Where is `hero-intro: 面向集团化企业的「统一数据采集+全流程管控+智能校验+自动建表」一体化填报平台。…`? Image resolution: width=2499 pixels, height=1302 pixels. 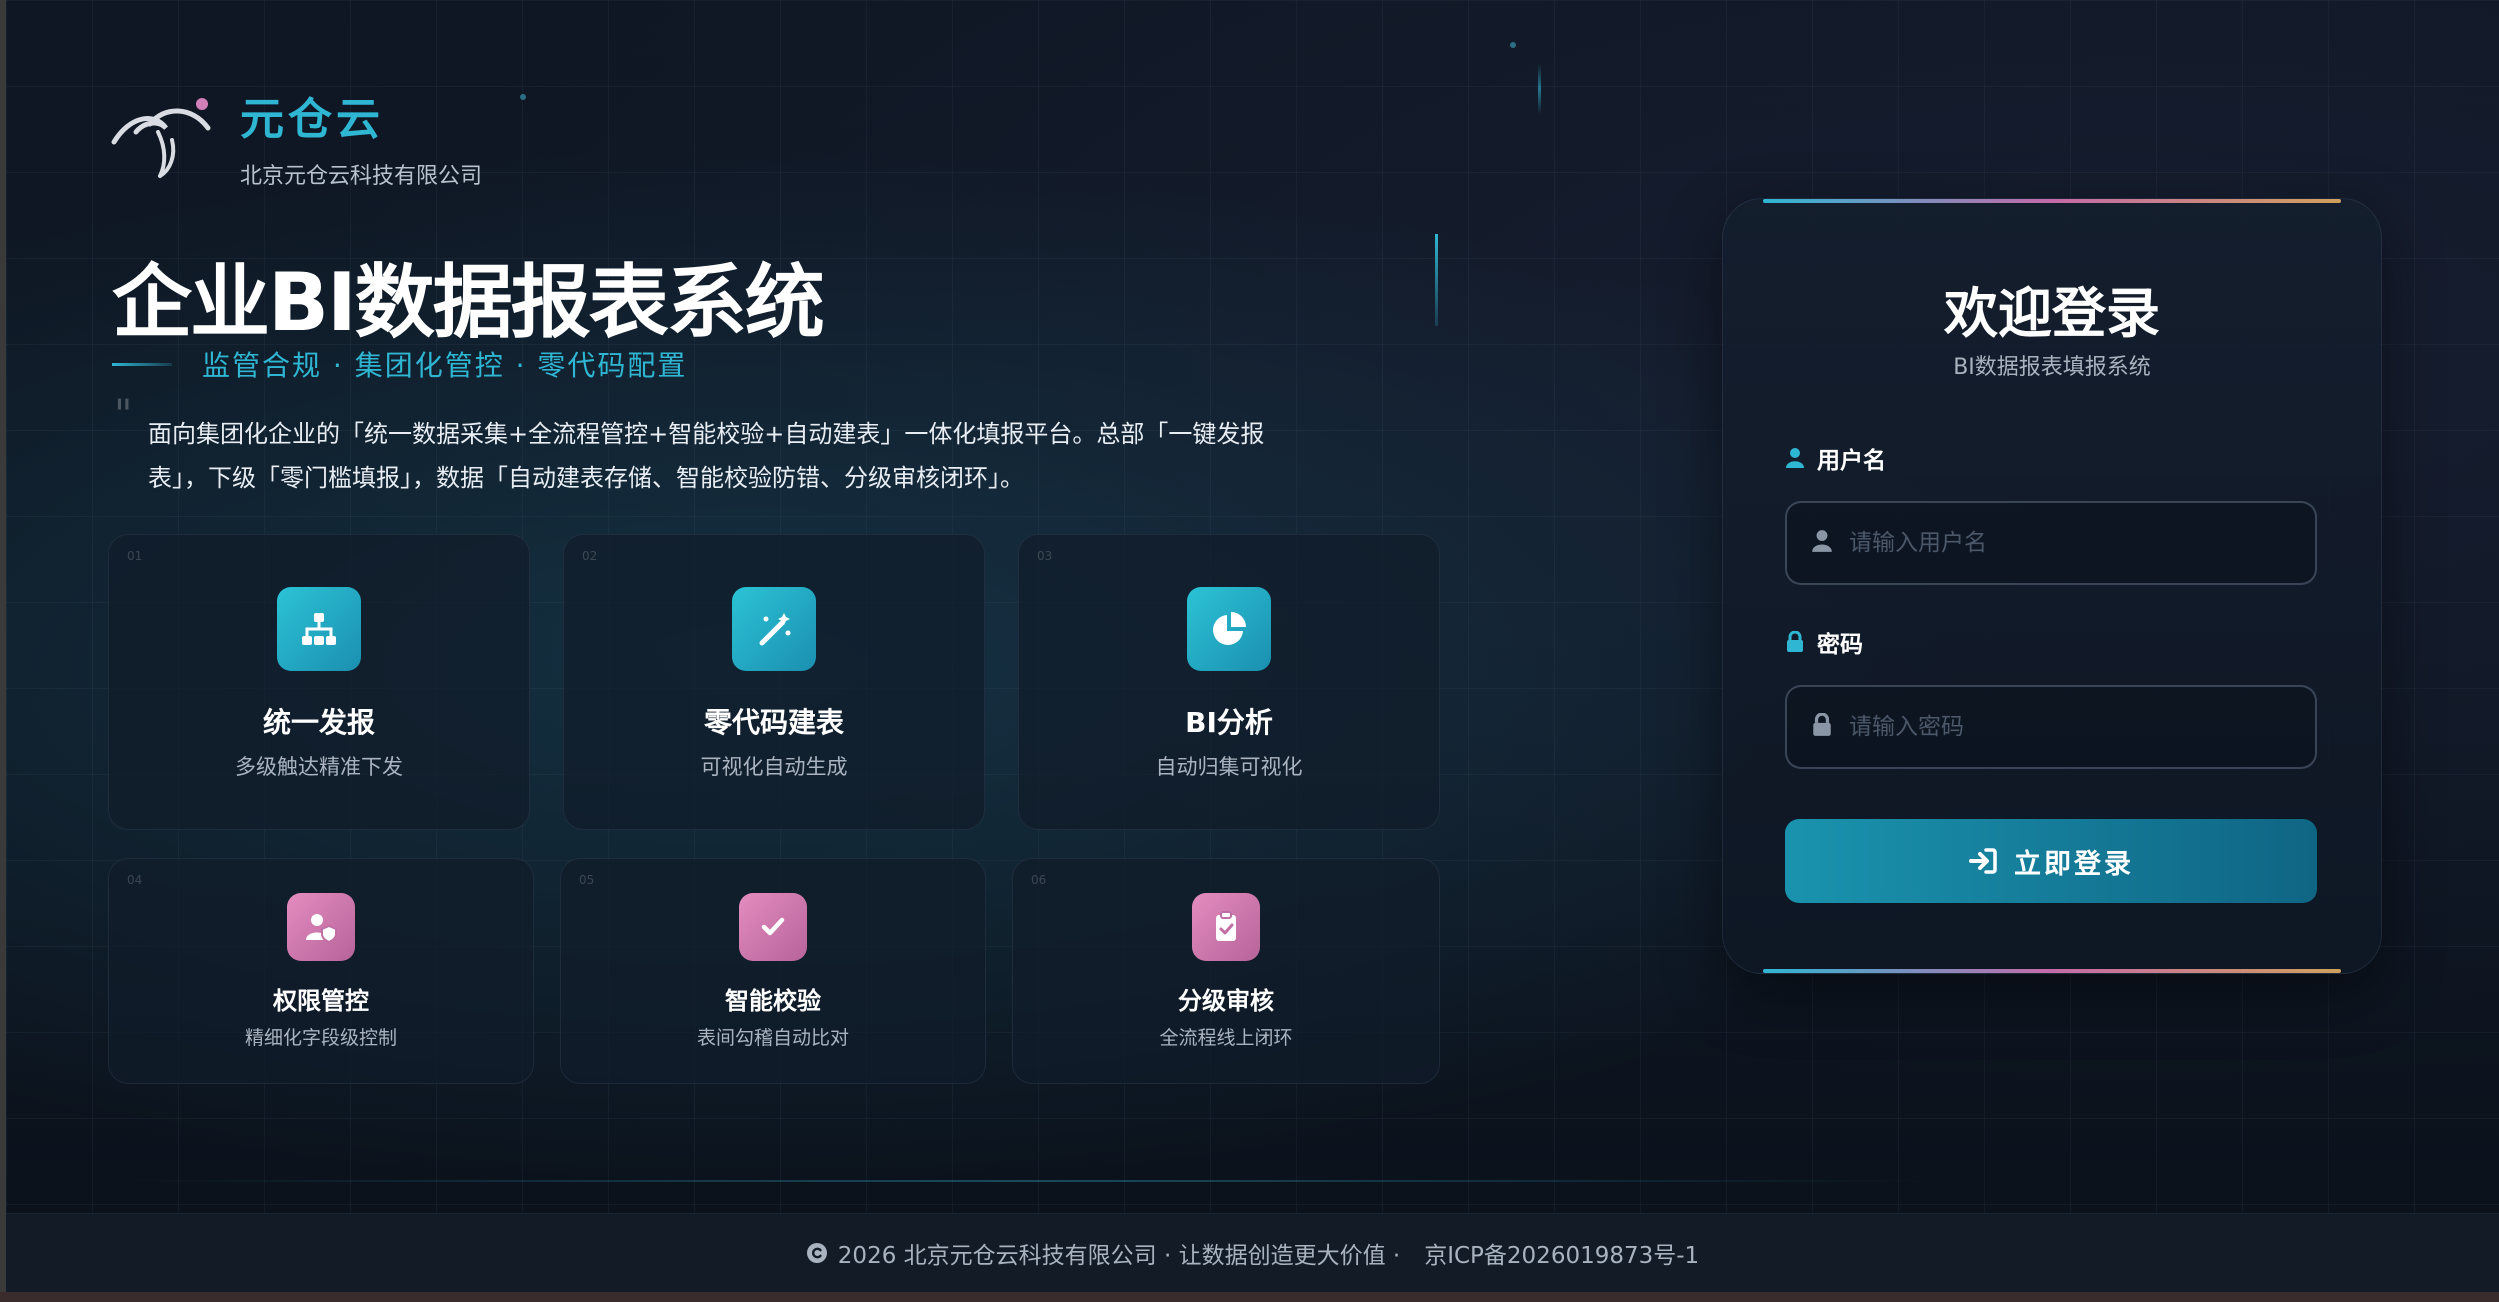 hero-intro: 面向集团化企业的「统一数据采集+全流程管控+智能校验+自动建表」一体化填报平台。… is located at coordinates (706, 456).